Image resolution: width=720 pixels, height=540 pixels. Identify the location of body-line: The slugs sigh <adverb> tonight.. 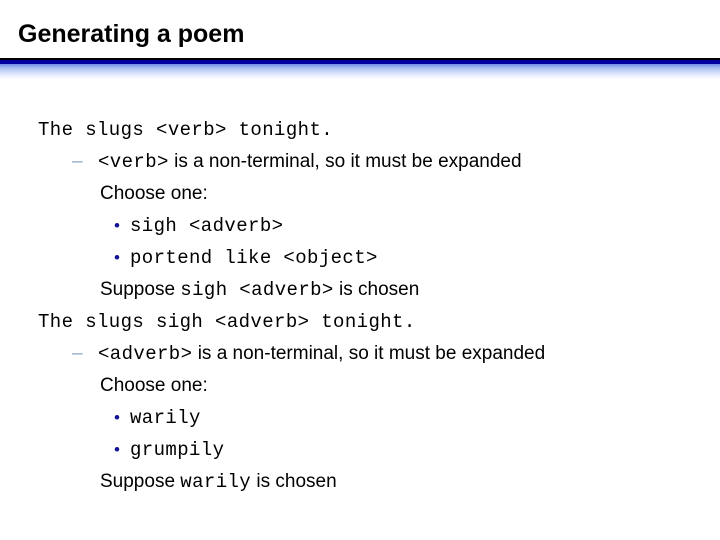
(360, 322).